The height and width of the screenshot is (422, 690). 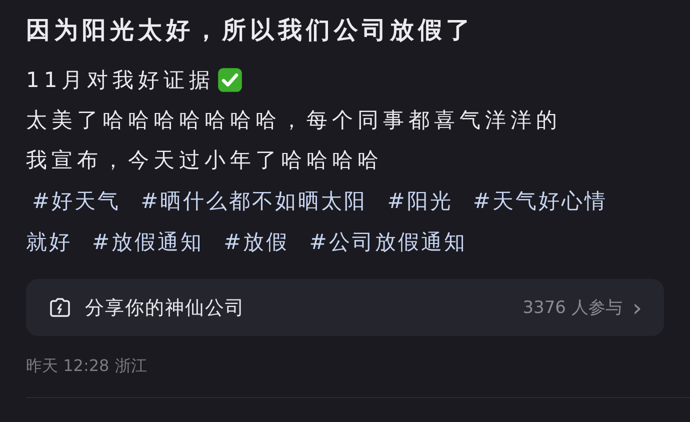 What do you see at coordinates (637, 308) in the screenshot?
I see `chevron-icon: ›` at bounding box center [637, 308].